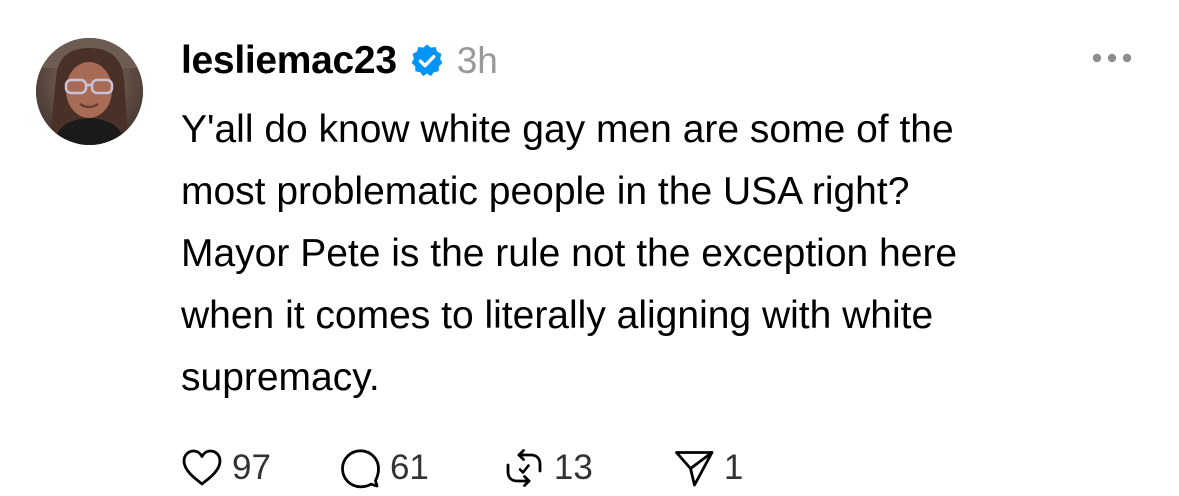  I want to click on more-options-button, so click(1112, 58).